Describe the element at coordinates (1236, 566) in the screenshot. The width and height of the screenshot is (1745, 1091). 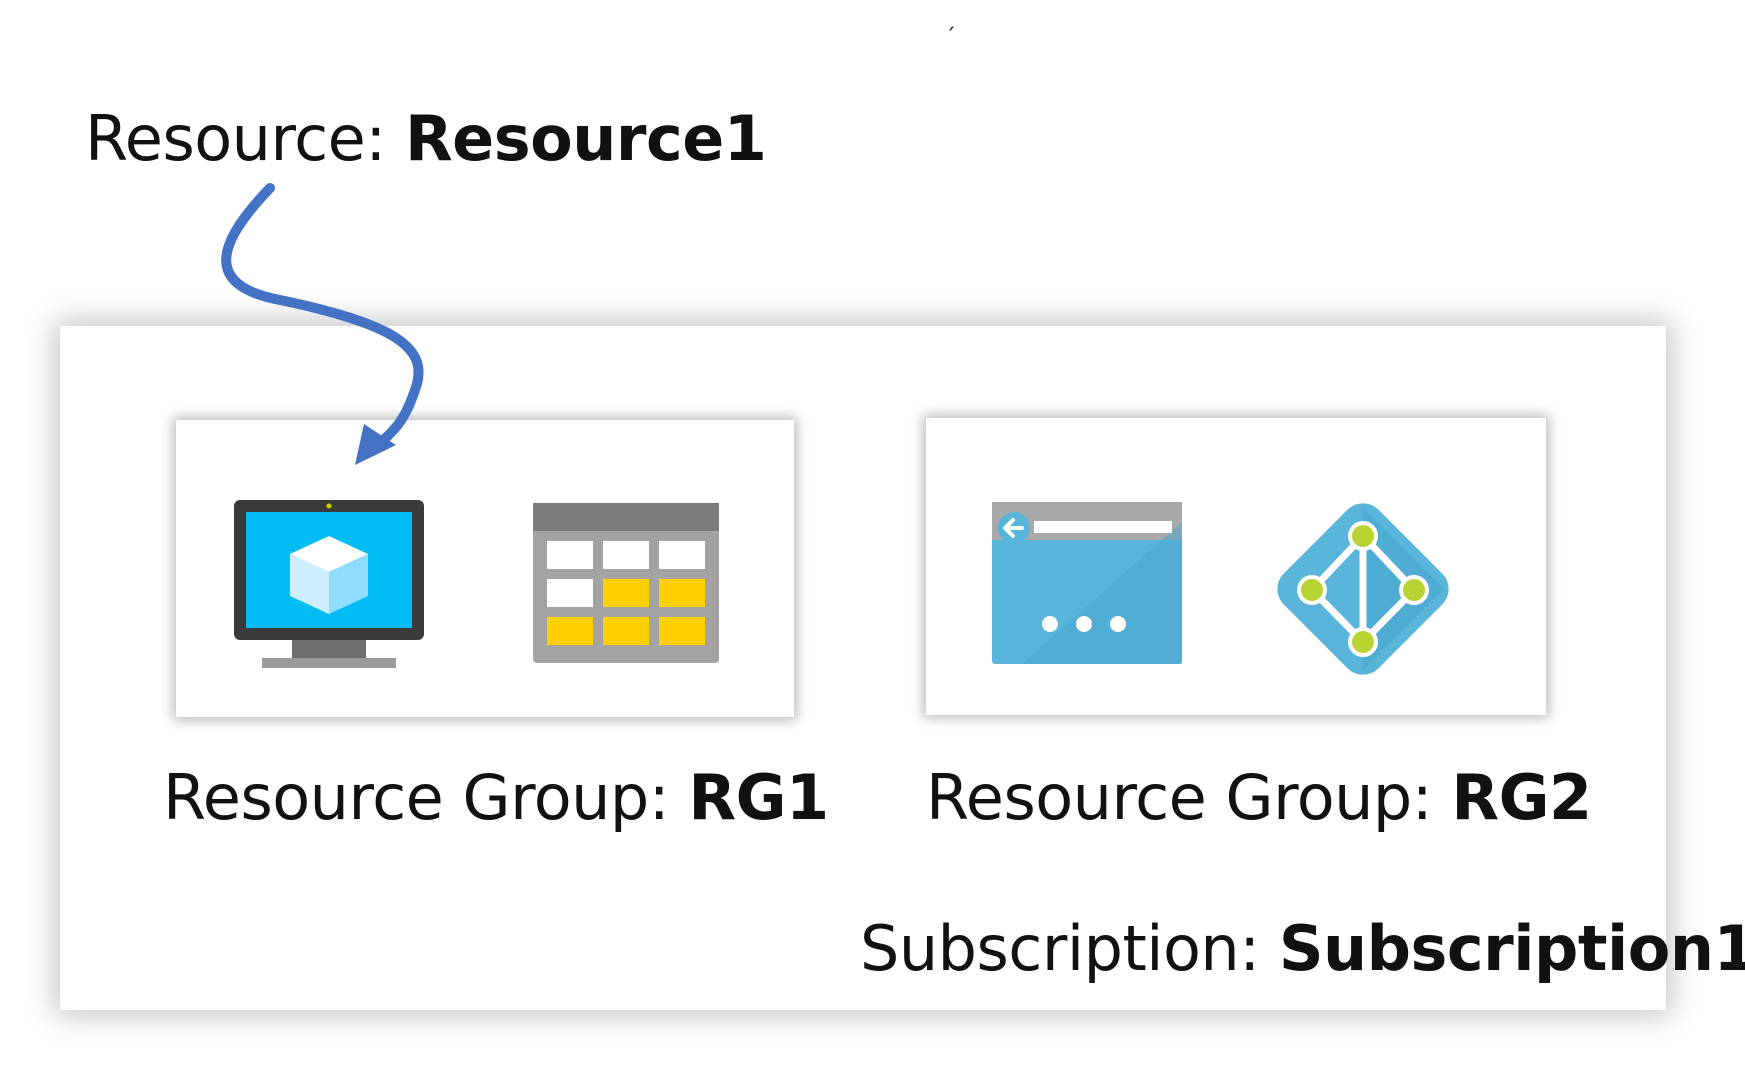
I see `resource-group-rg2-box` at that location.